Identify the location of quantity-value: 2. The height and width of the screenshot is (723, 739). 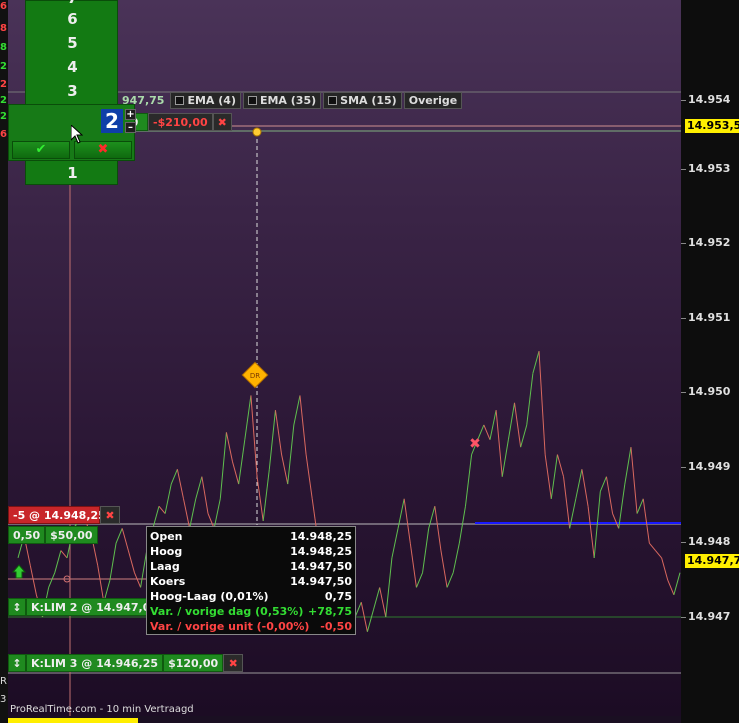
(112, 121).